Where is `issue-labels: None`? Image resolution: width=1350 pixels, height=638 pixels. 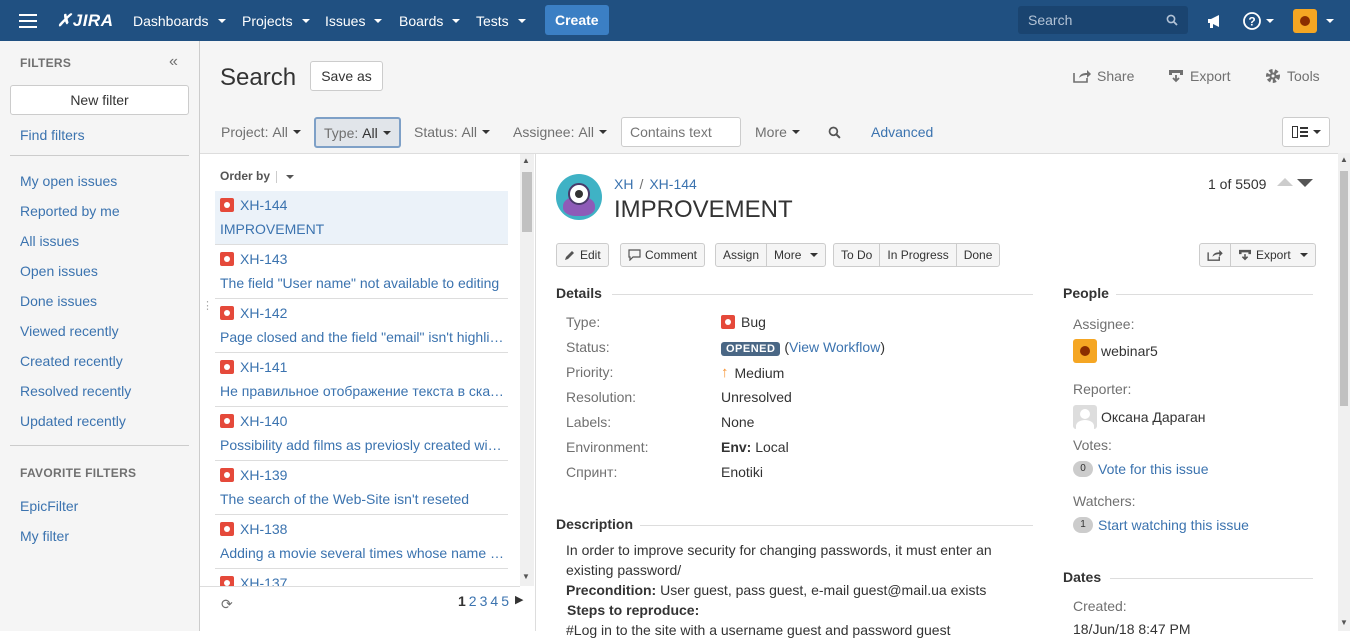 issue-labels: None is located at coordinates (738, 422).